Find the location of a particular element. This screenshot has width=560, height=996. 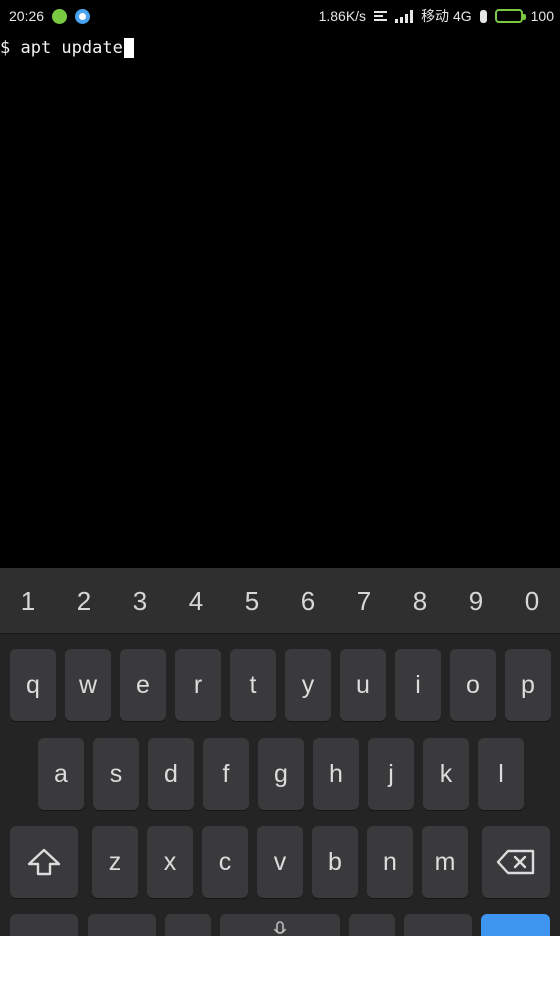

key-p: p is located at coordinates (528, 685).